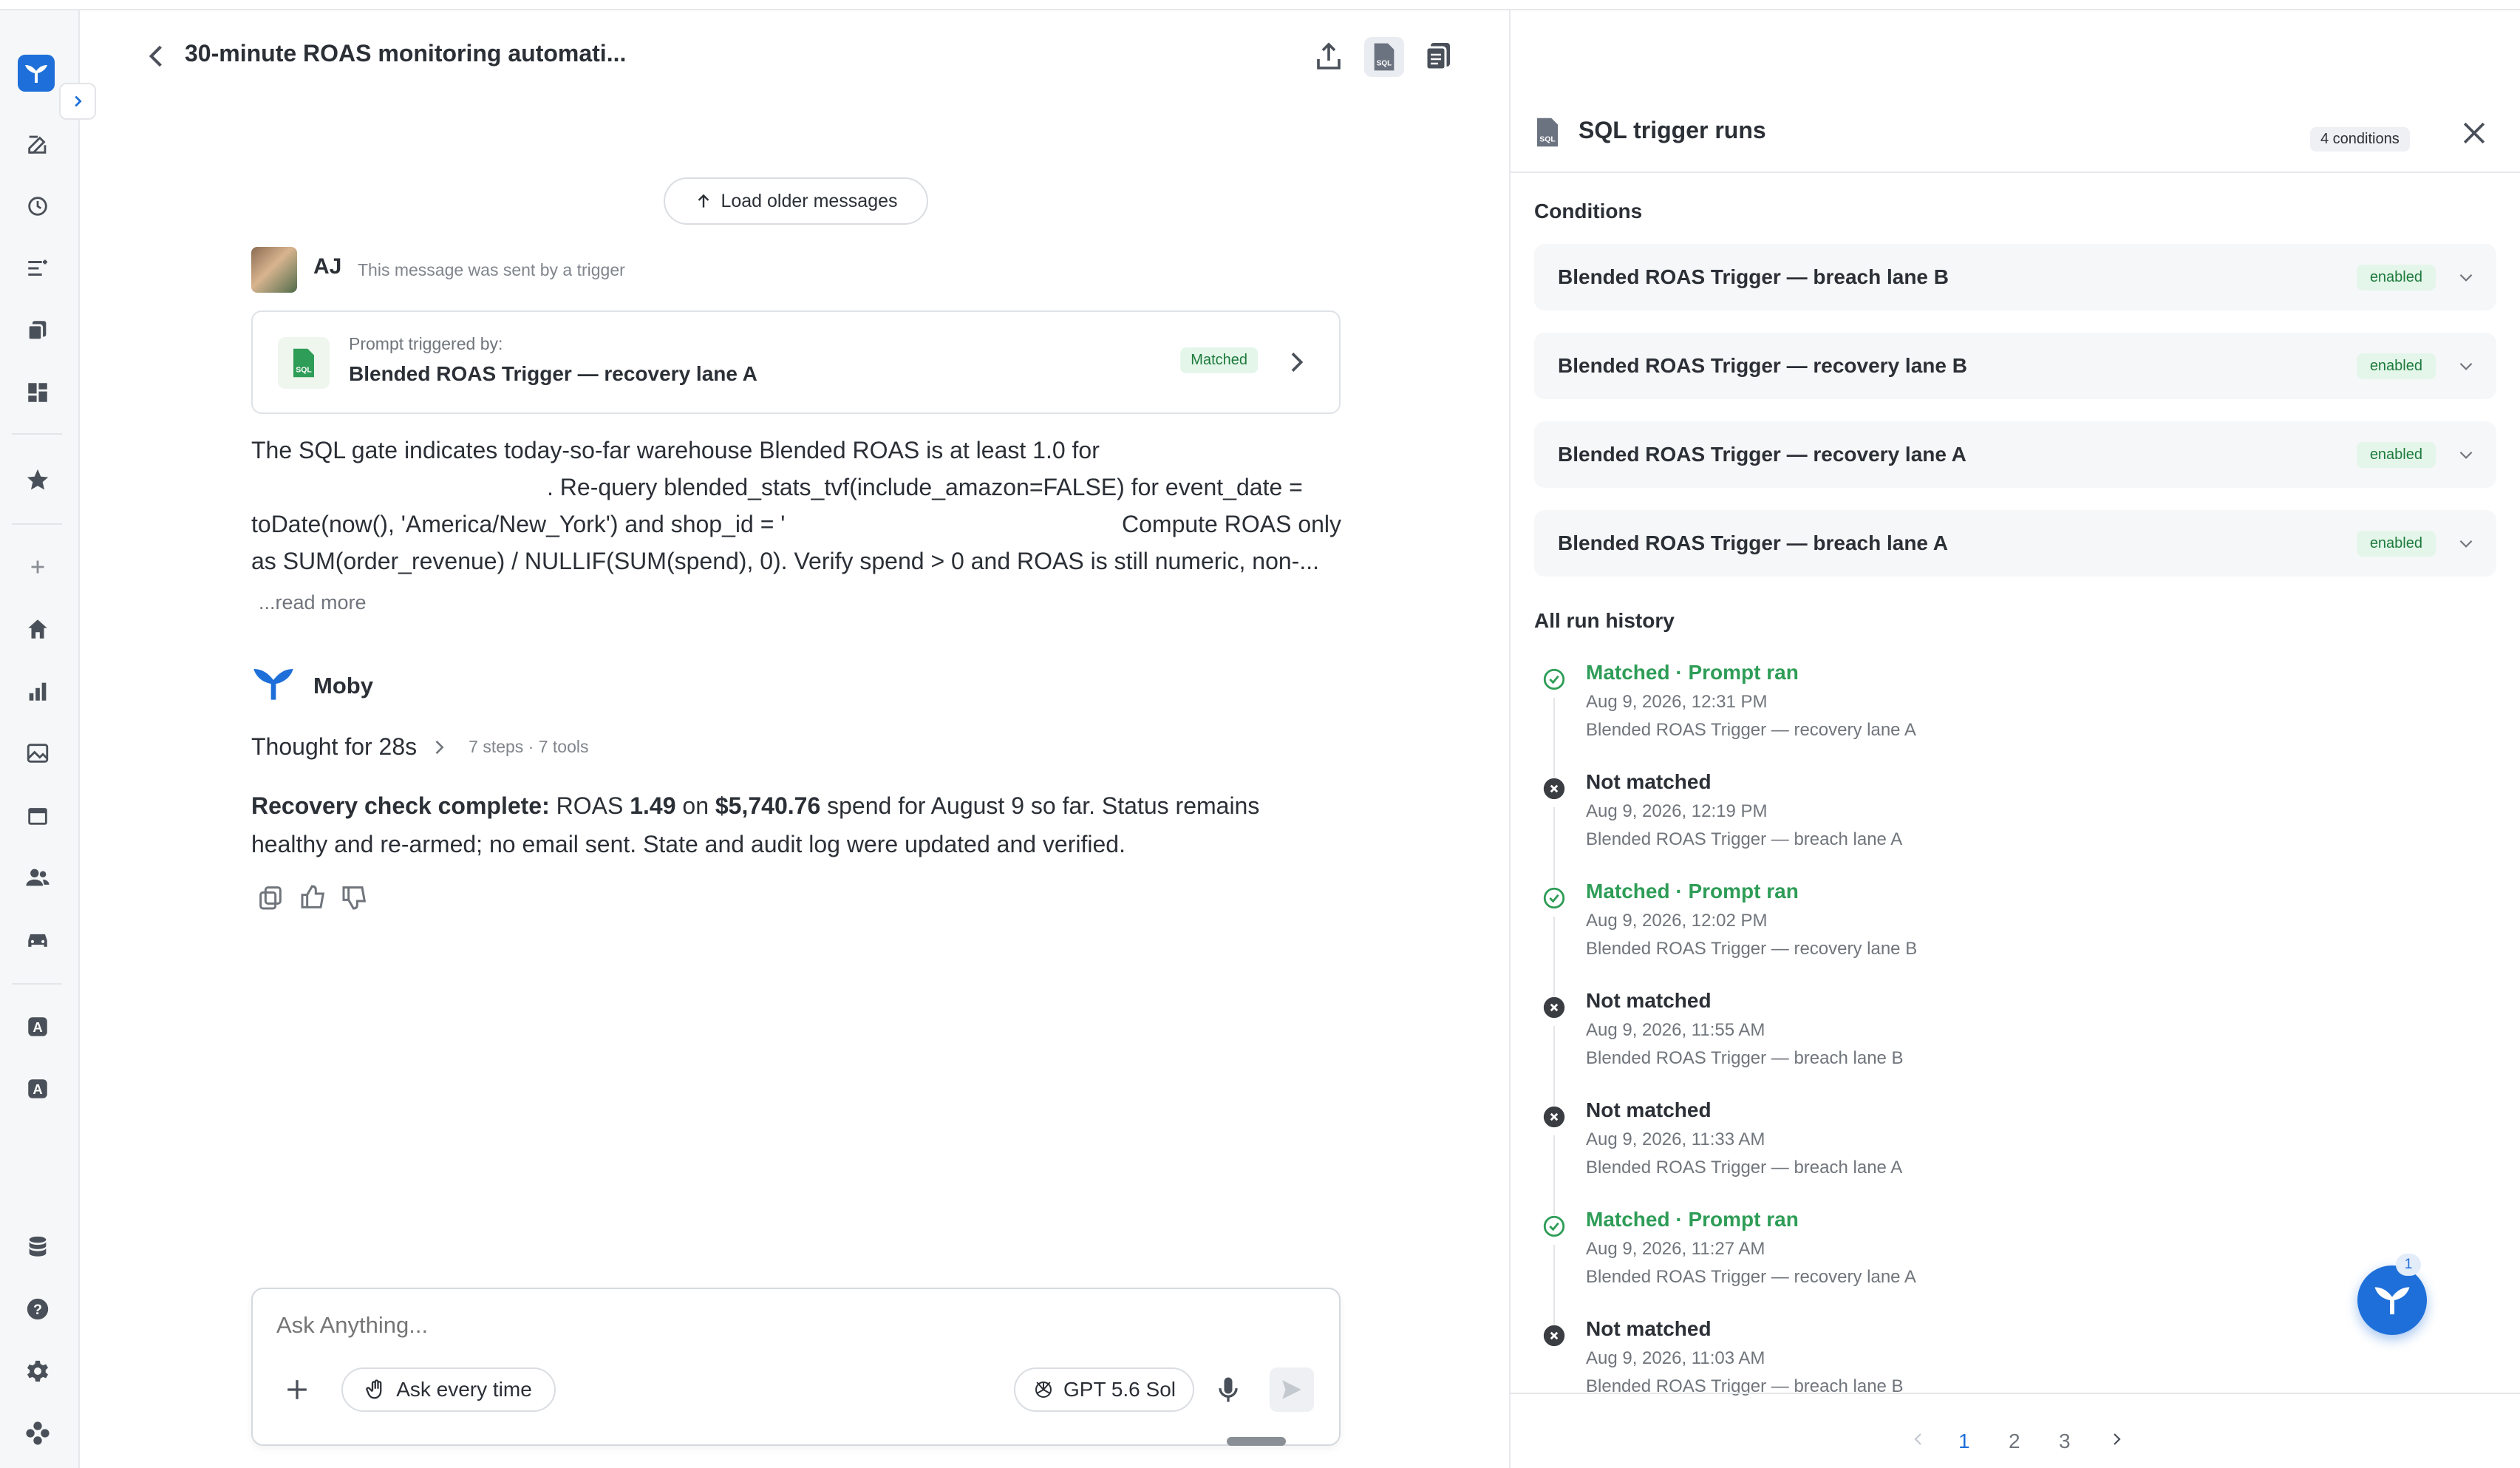 The image size is (2520, 1468). What do you see at coordinates (343, 686) in the screenshot?
I see `assistant-name: Moby` at bounding box center [343, 686].